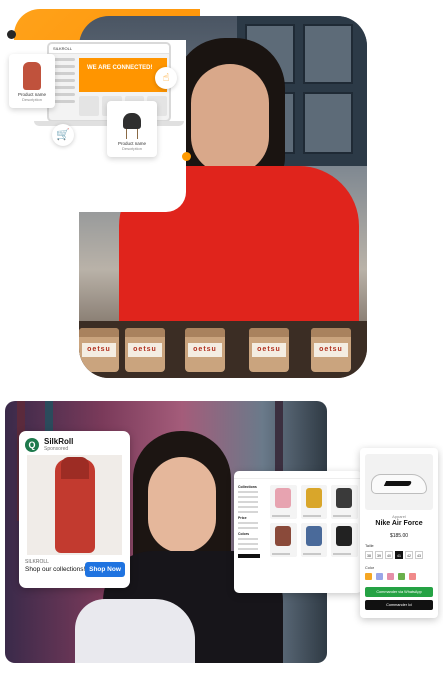  What do you see at coordinates (399, 482) in the screenshot?
I see `sneaker-image` at bounding box center [399, 482].